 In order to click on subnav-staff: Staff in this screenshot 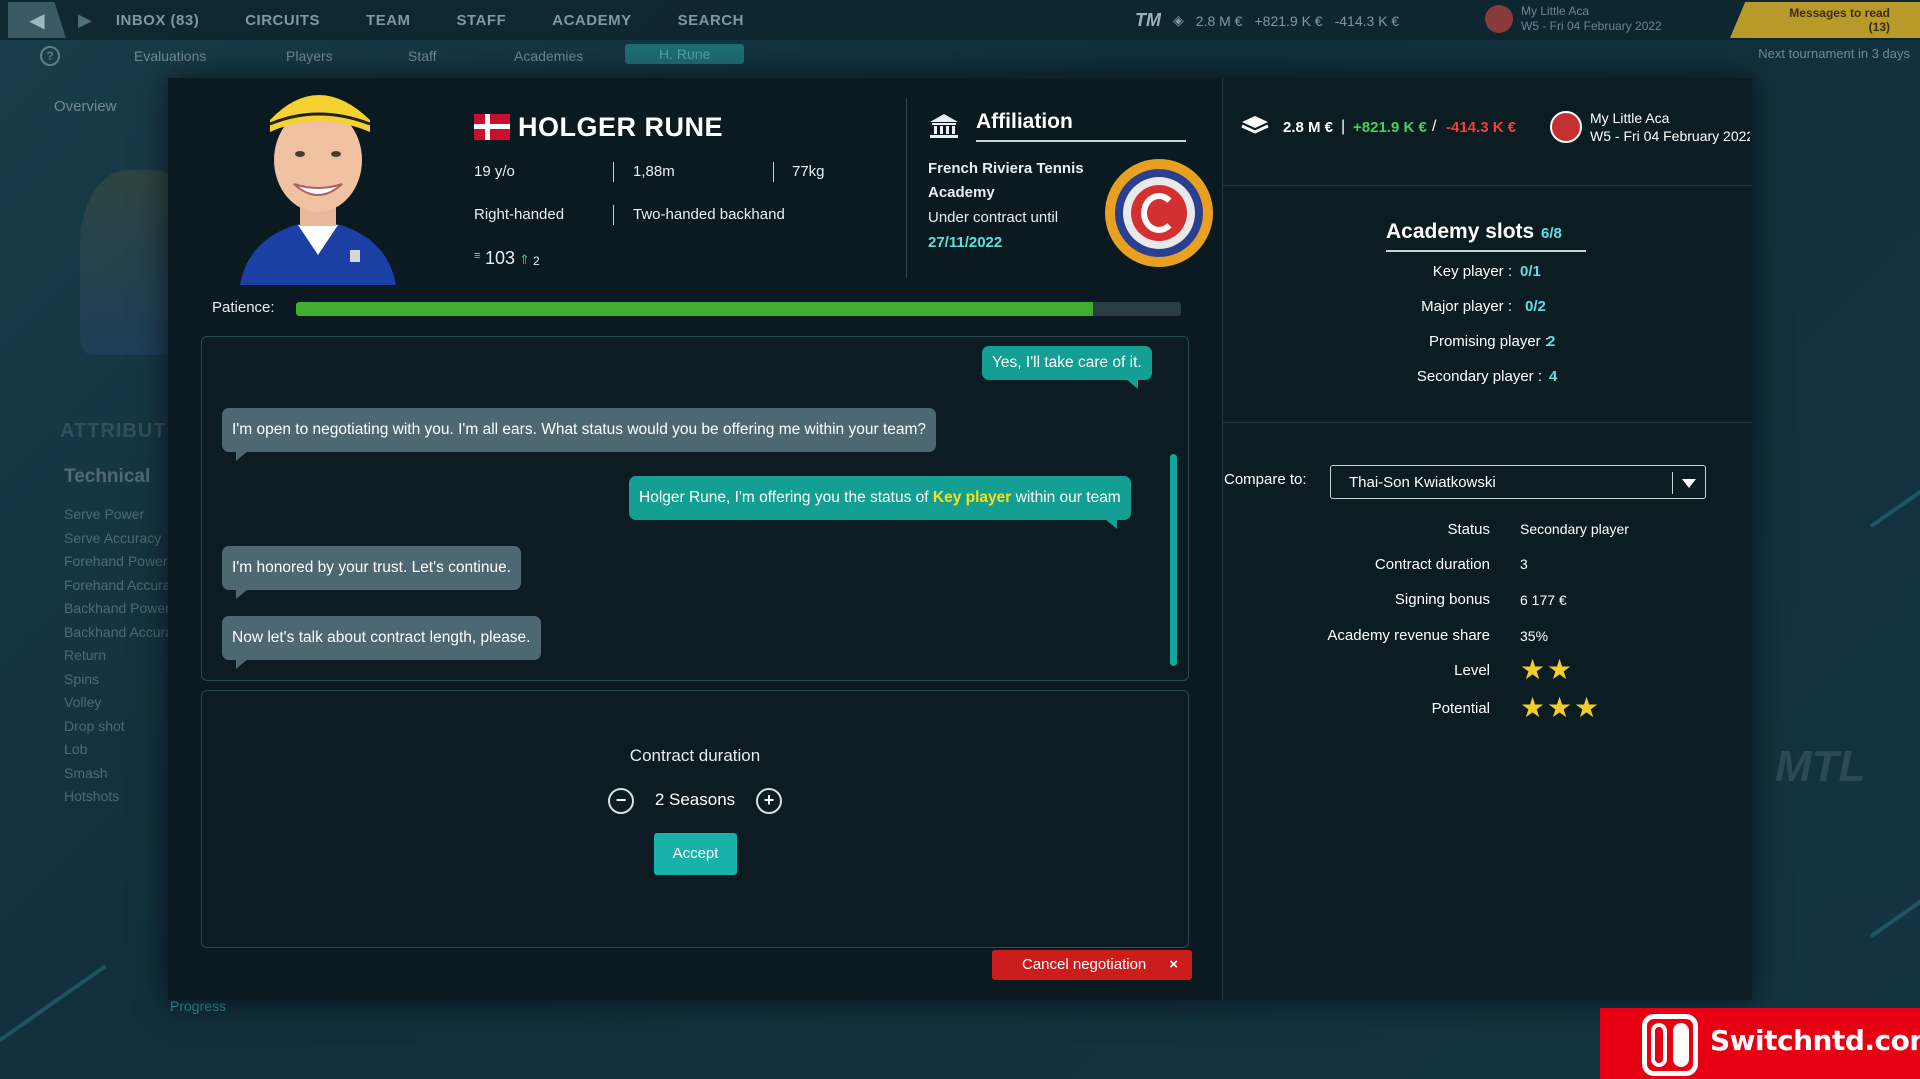, I will do `click(422, 56)`.